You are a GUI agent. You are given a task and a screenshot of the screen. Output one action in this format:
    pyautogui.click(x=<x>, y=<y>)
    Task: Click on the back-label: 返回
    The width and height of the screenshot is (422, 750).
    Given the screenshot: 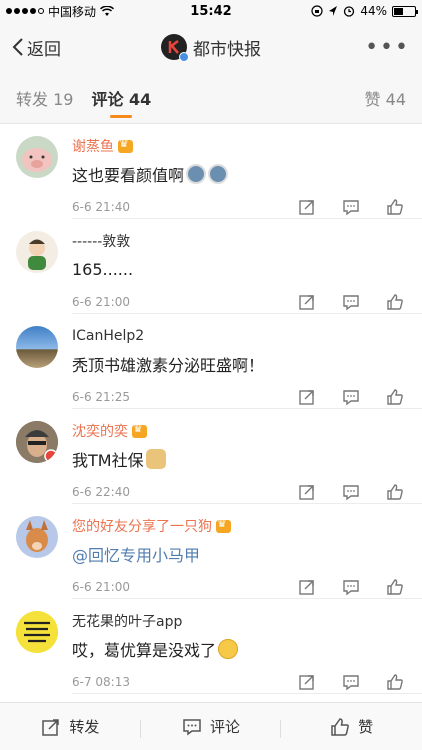 What is the action you would take?
    pyautogui.click(x=44, y=49)
    